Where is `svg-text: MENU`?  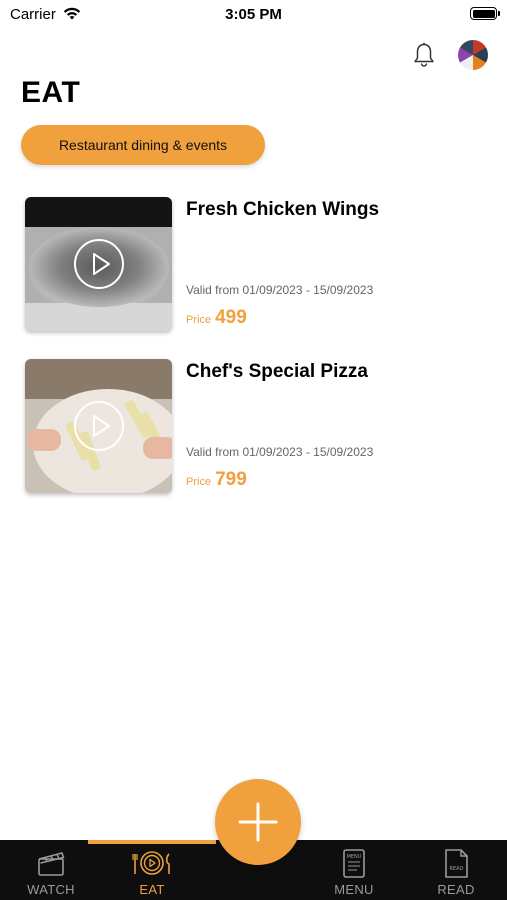 svg-text: MENU is located at coordinates (354, 857).